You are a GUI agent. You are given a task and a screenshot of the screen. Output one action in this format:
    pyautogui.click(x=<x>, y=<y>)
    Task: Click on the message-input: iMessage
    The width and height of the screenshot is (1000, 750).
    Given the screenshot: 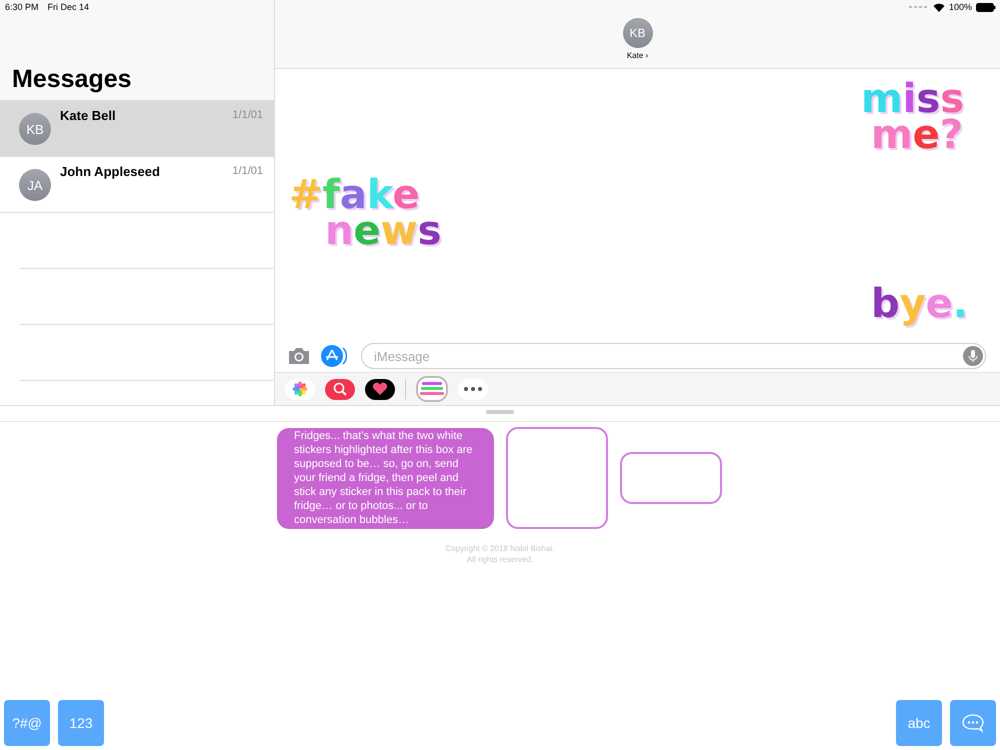 What is the action you would take?
    pyautogui.click(x=673, y=356)
    